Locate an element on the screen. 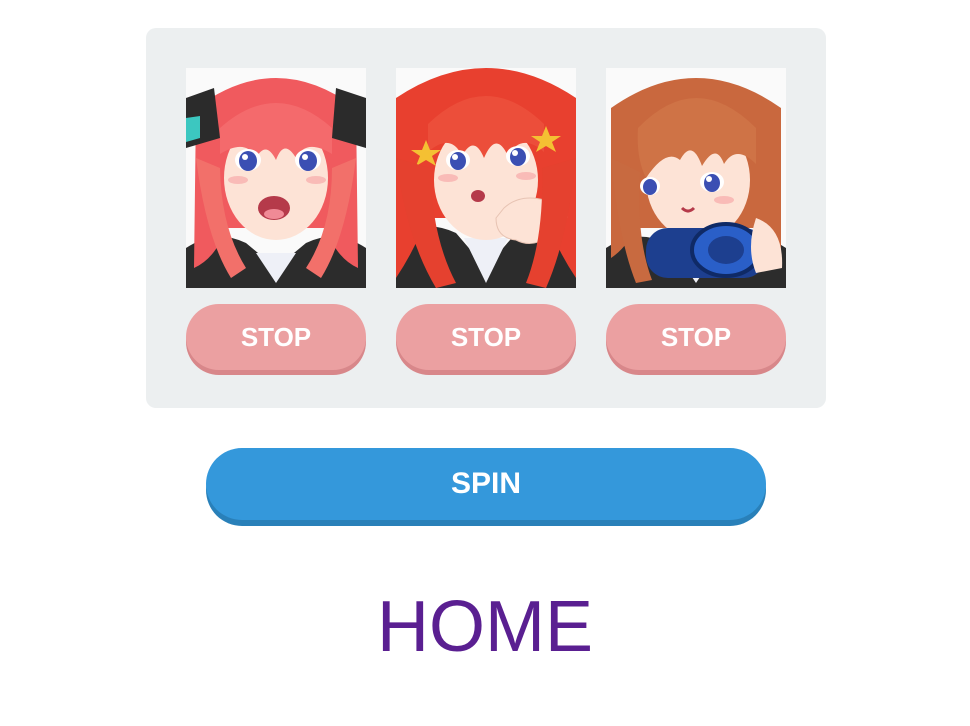 The width and height of the screenshot is (970, 726). character-portrait-3-icon is located at coordinates (696, 178).